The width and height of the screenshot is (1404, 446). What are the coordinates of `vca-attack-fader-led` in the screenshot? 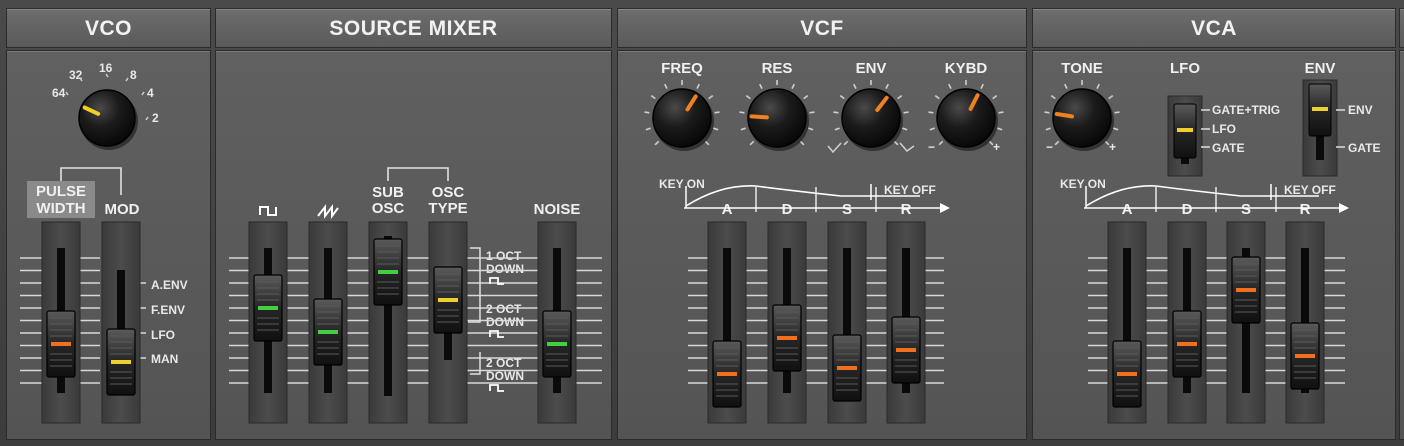 It's located at (1127, 374).